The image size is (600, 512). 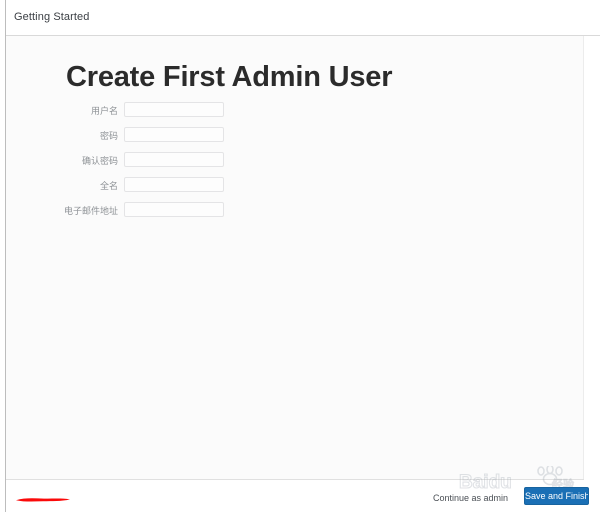 What do you see at coordinates (174, 159) in the screenshot?
I see `confirm-password-input` at bounding box center [174, 159].